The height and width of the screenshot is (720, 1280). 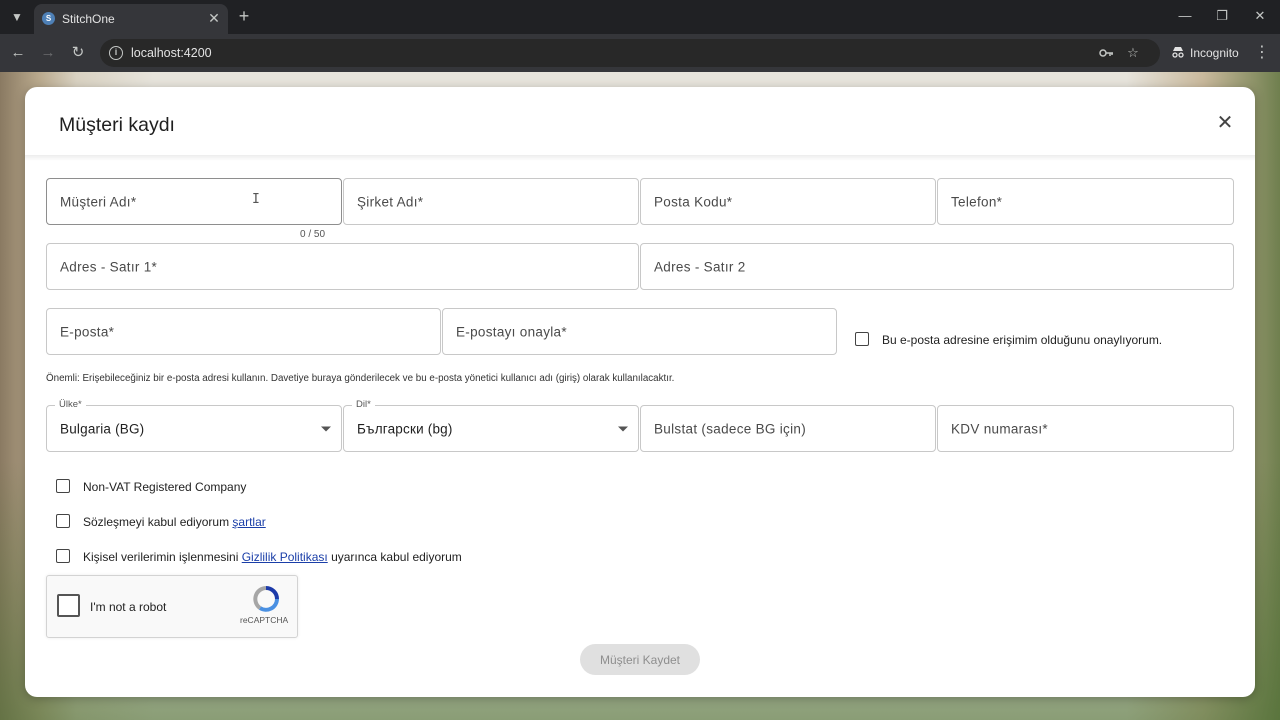 I want to click on chevron-down-icon: ▼, so click(x=17, y=17).